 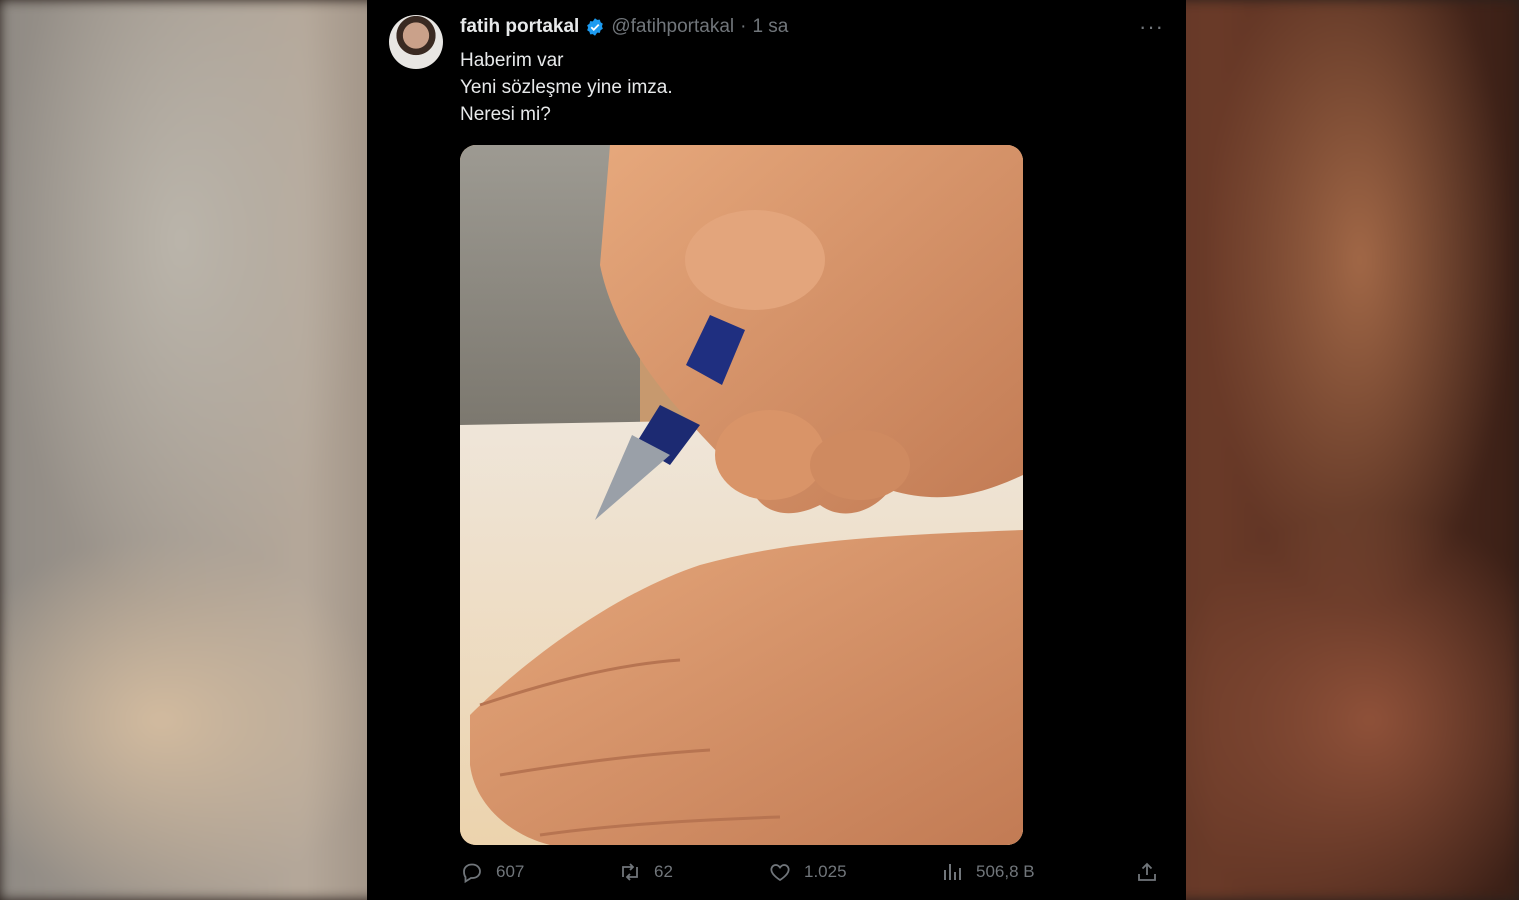 I want to click on retweet-button: 62, so click(x=645, y=872).